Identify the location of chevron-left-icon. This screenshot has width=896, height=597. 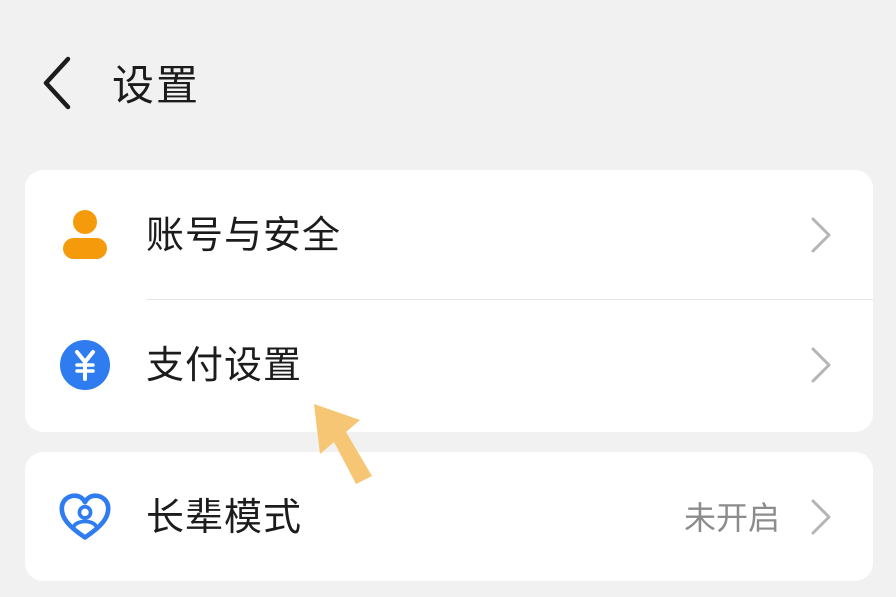
(57, 83).